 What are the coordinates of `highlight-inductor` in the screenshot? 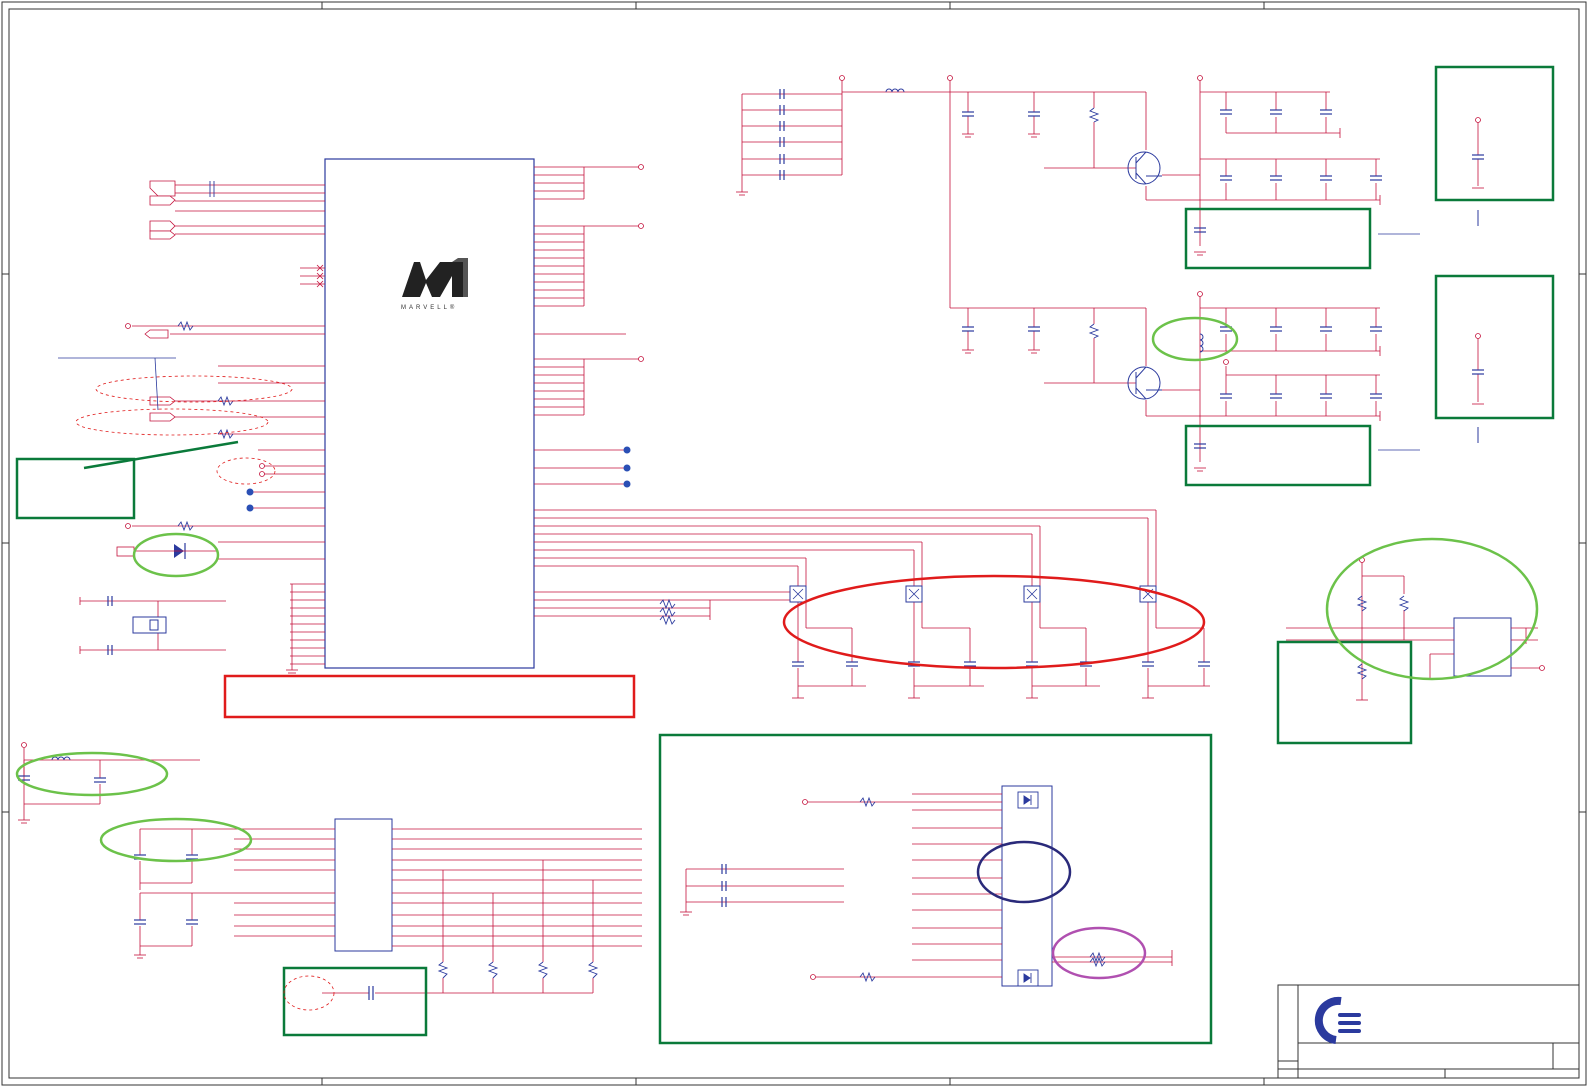 It's located at (1195, 339).